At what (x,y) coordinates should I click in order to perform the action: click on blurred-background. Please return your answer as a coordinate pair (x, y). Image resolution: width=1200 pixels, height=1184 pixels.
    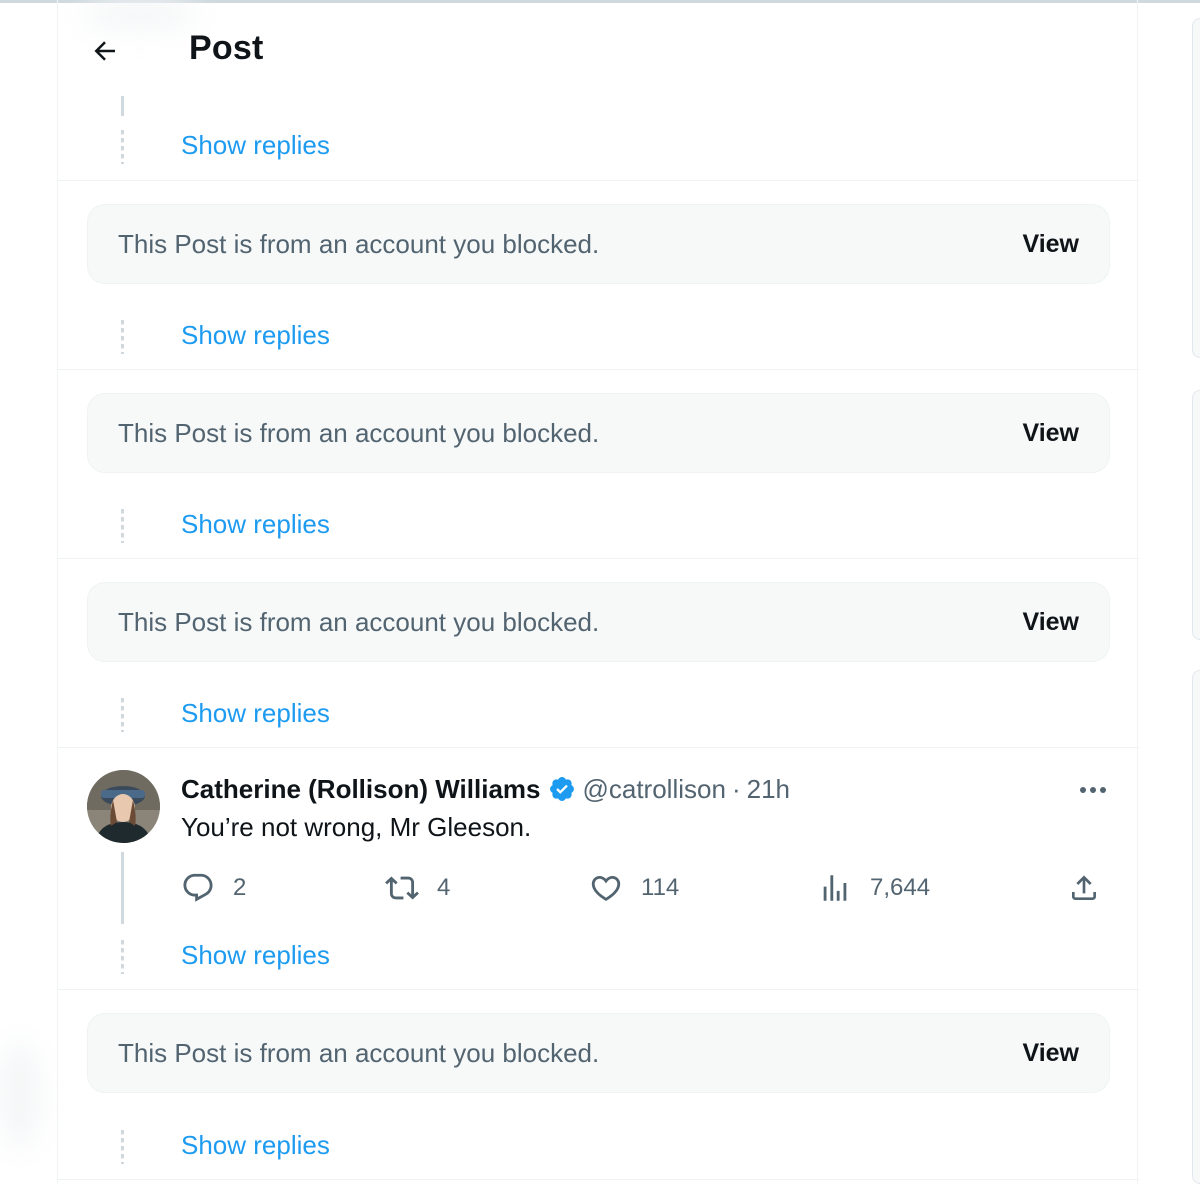
    Looking at the image, I should click on (20, 1095).